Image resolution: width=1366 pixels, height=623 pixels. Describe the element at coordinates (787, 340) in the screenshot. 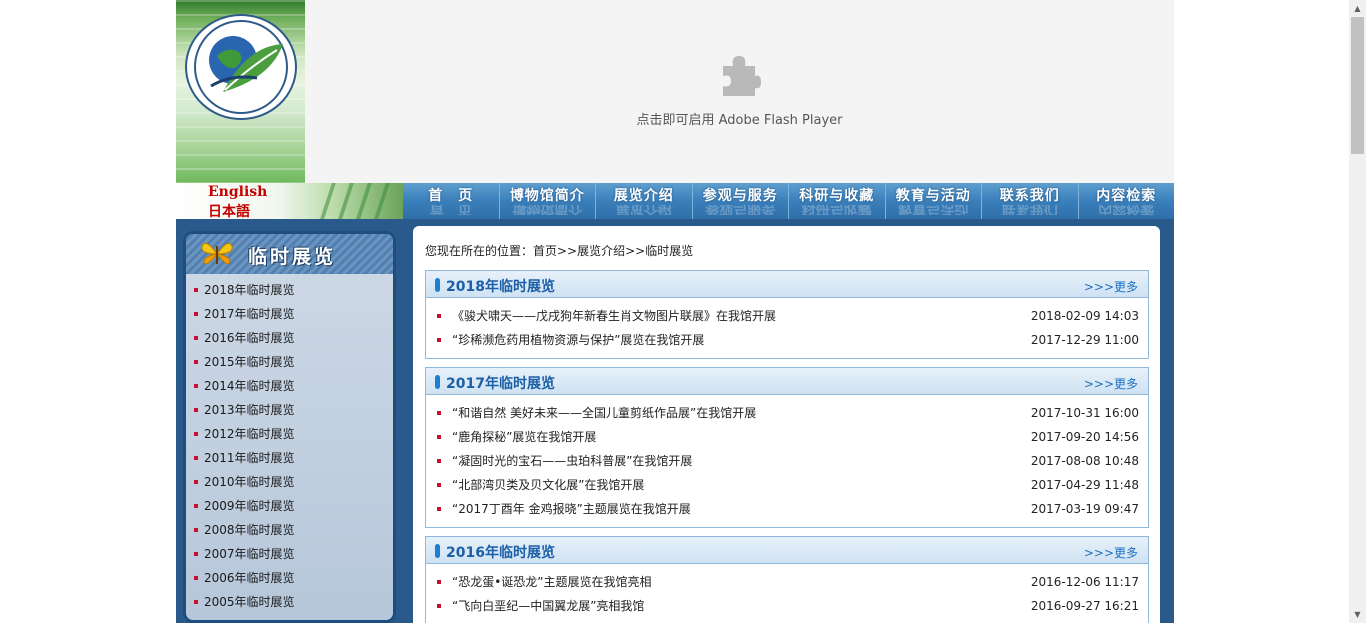

I see `exhibition-item: “珍稀濒危药用植物资源与保护”展览在我馆开展 2017-12-29 11:00` at that location.